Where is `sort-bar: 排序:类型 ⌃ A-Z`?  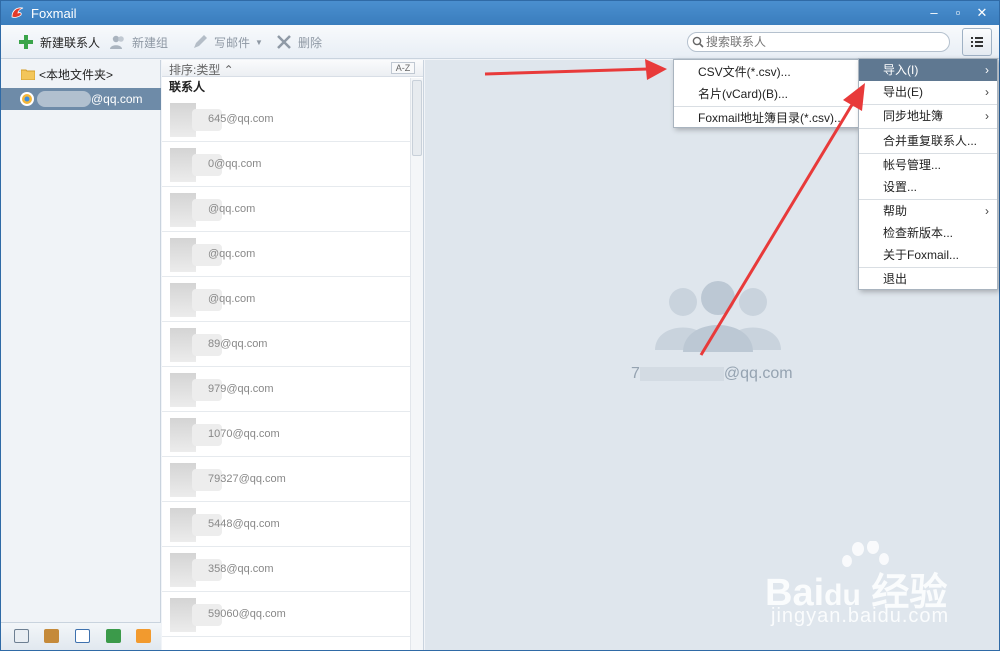 sort-bar: 排序:类型 ⌃ A-Z is located at coordinates (292, 69).